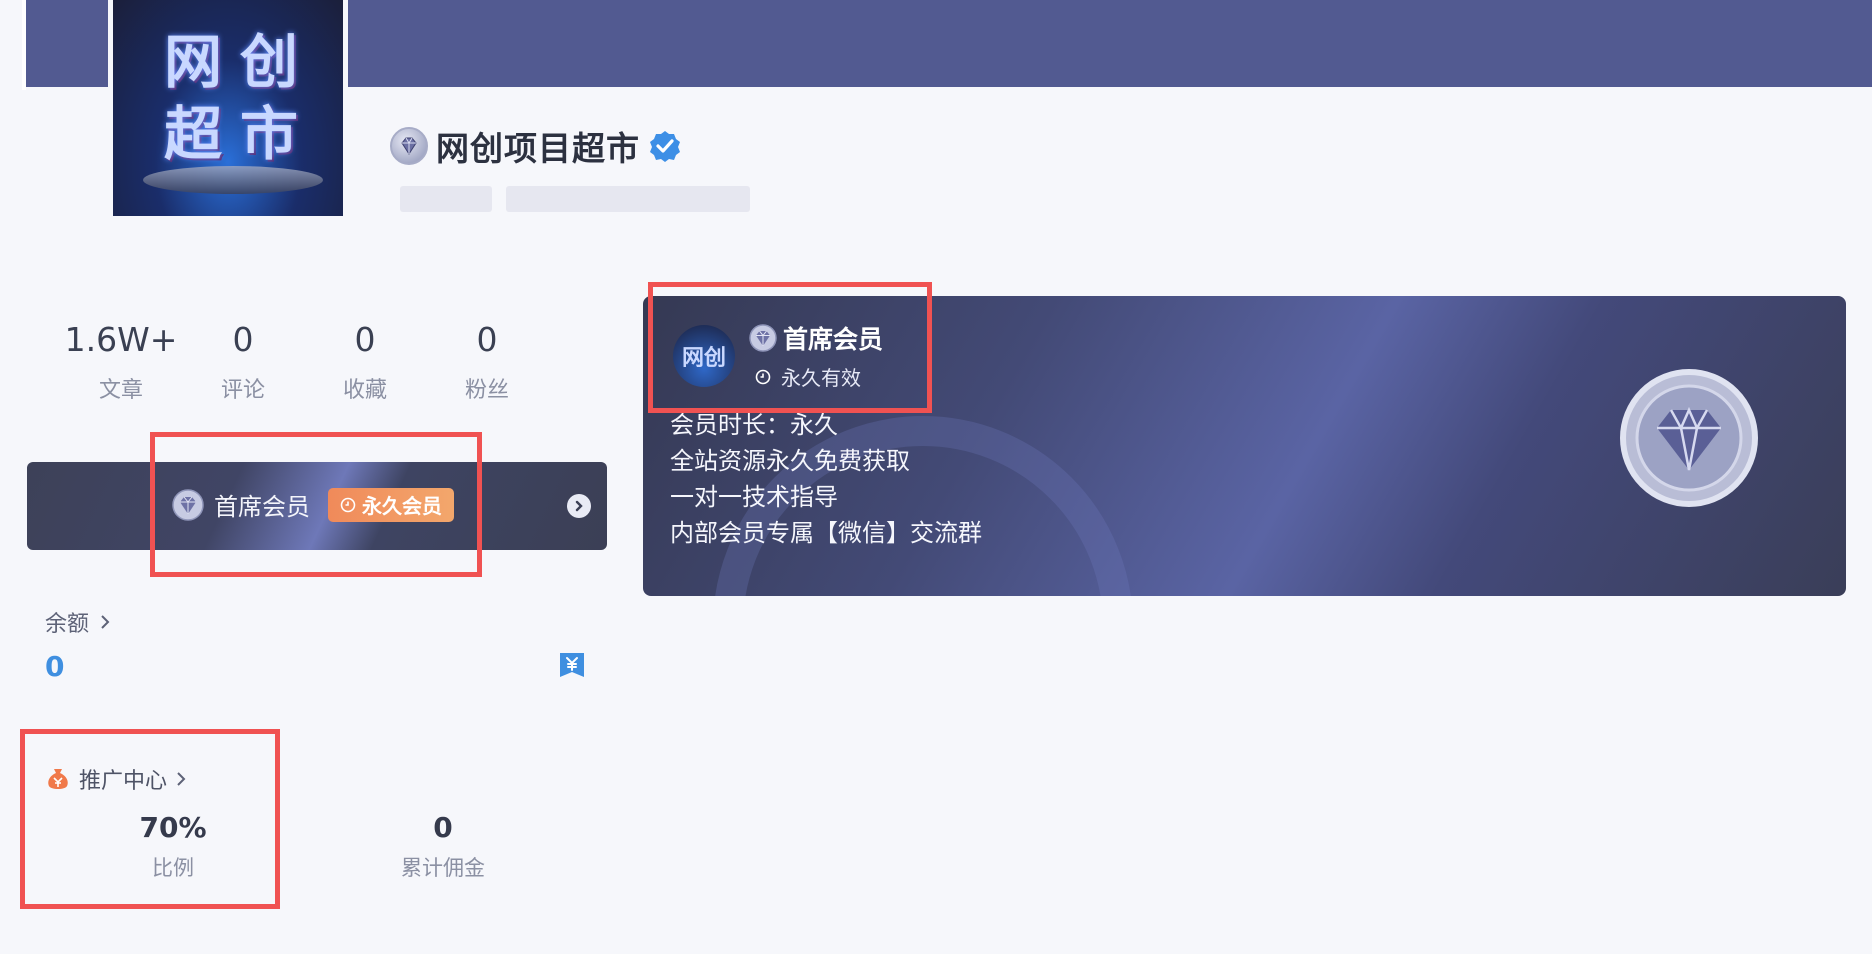 Image resolution: width=1872 pixels, height=954 pixels. What do you see at coordinates (1689, 438) in the screenshot?
I see `large-gem-emblem-icon` at bounding box center [1689, 438].